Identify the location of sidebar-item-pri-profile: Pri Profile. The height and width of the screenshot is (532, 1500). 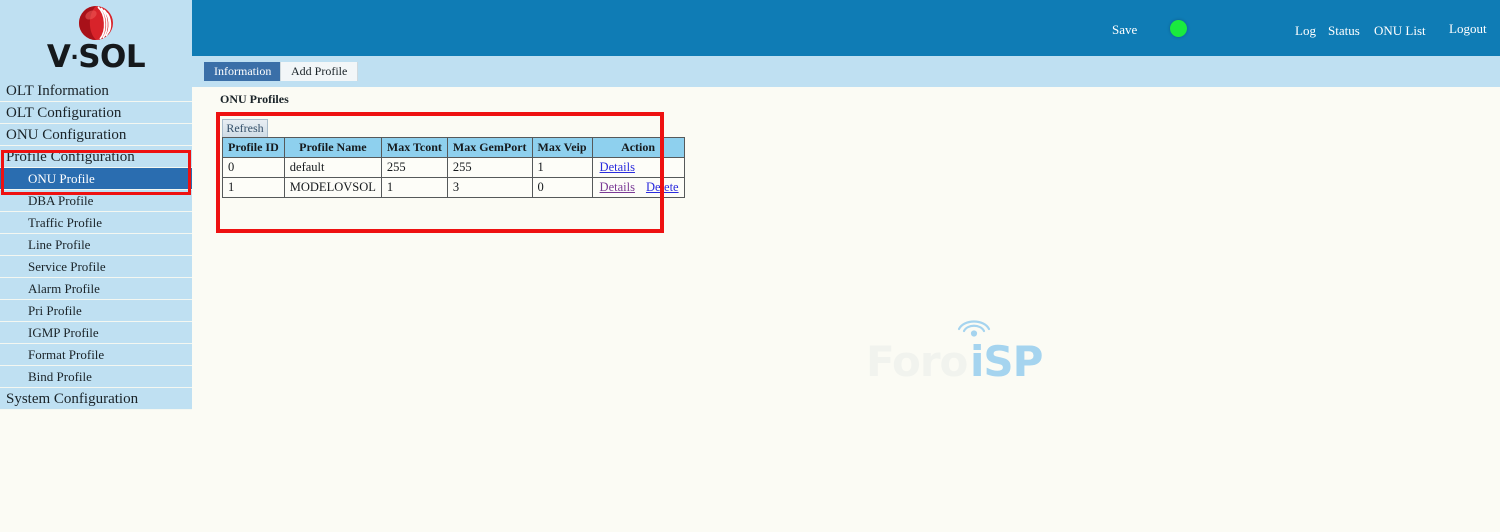
(96, 311).